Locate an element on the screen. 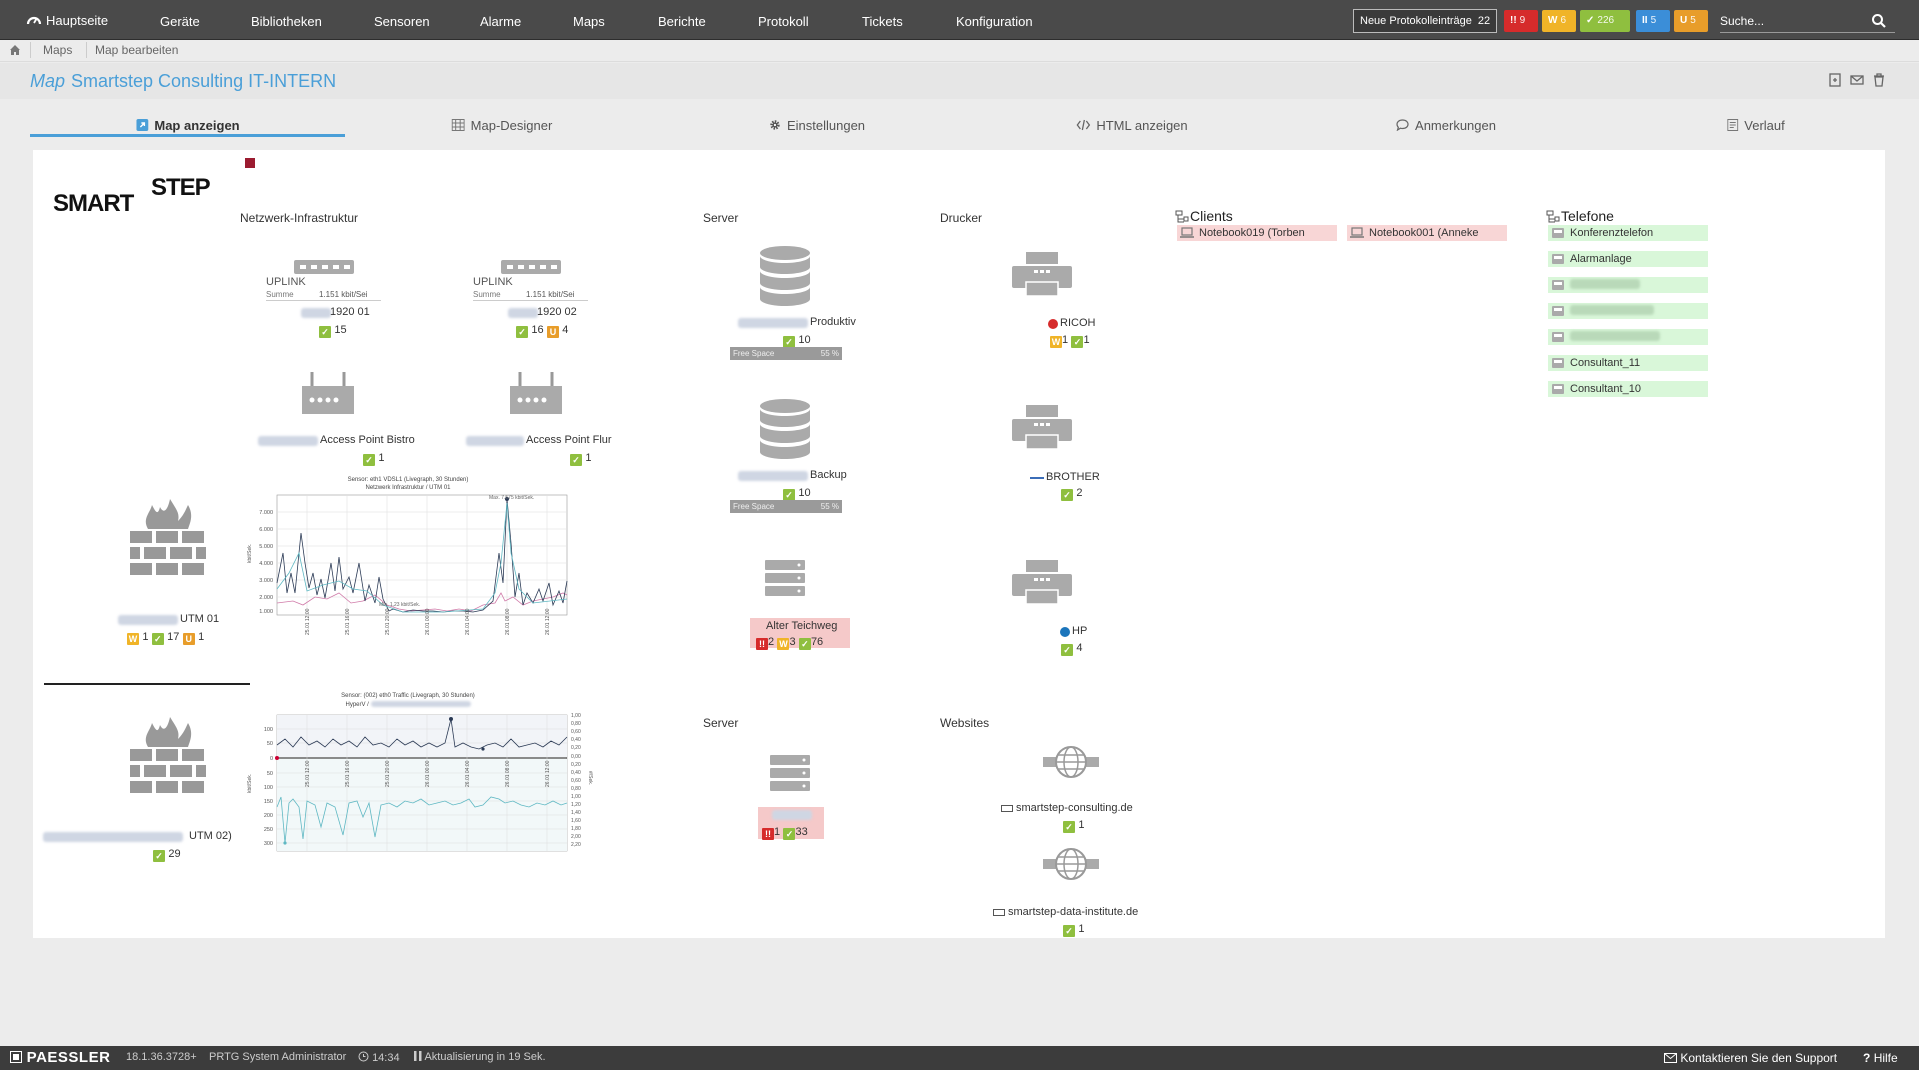  firewall-utm-01: UTM 01 W 1 ✓ 17 U 1 is located at coordinates (158, 570).